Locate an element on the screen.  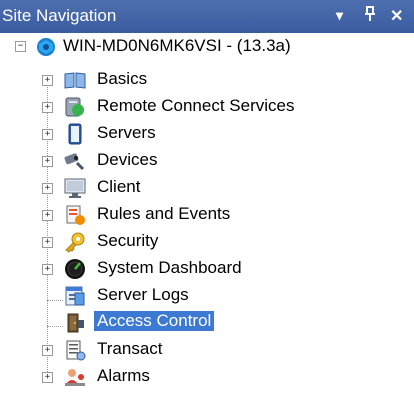
tree-item-label: Access Control is located at coordinates (154, 321).